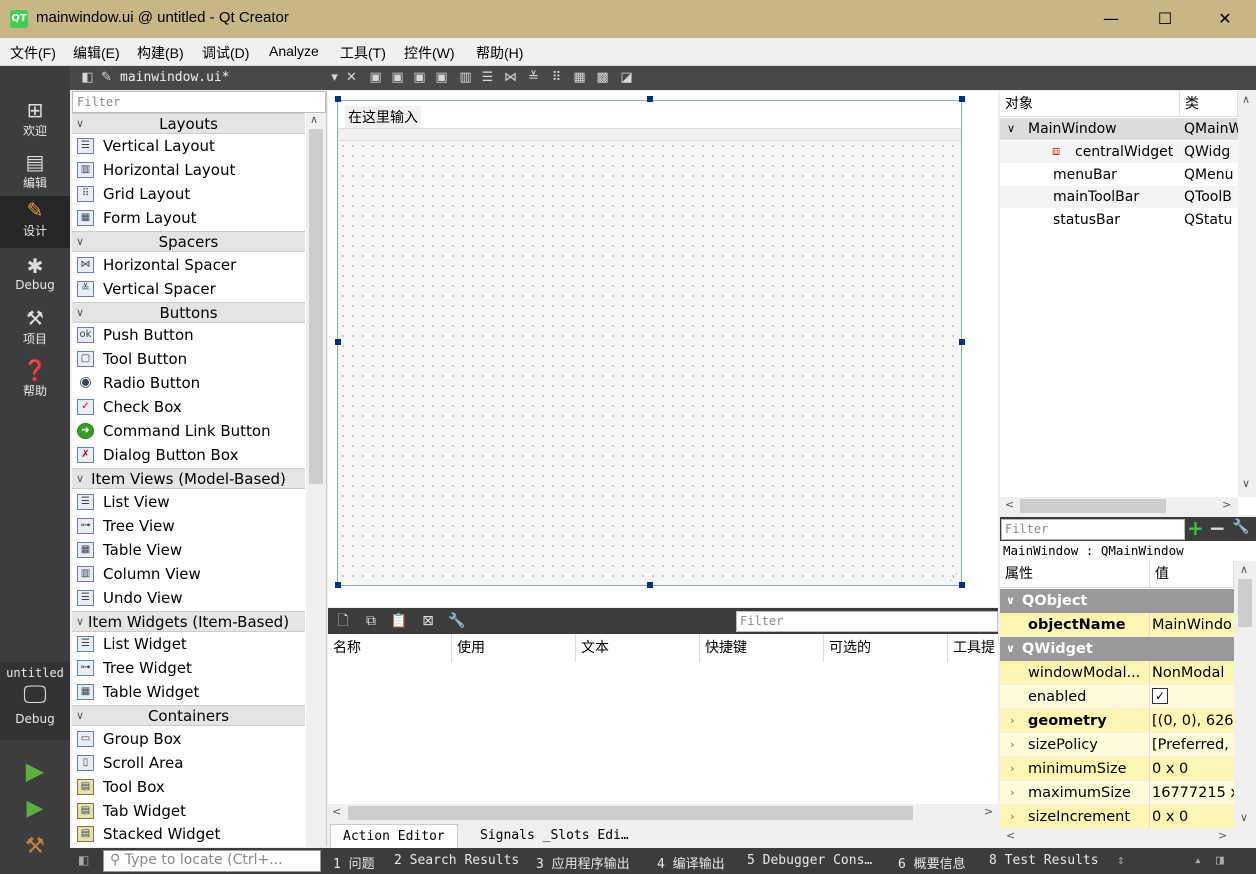 The height and width of the screenshot is (874, 1256). What do you see at coordinates (649, 115) in the screenshot?
I see `form-menu-bar: 在这里输入` at bounding box center [649, 115].